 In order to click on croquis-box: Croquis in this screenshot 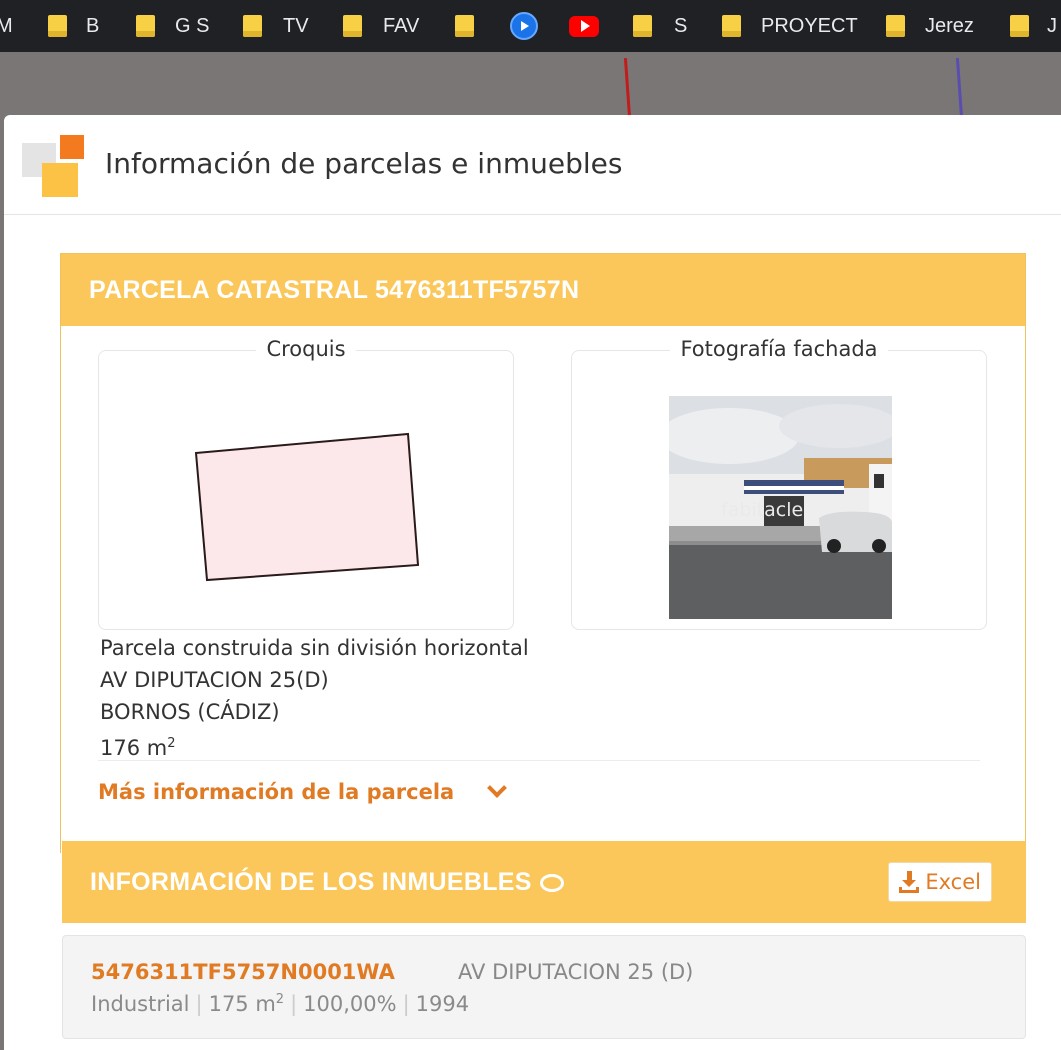, I will do `click(306, 484)`.